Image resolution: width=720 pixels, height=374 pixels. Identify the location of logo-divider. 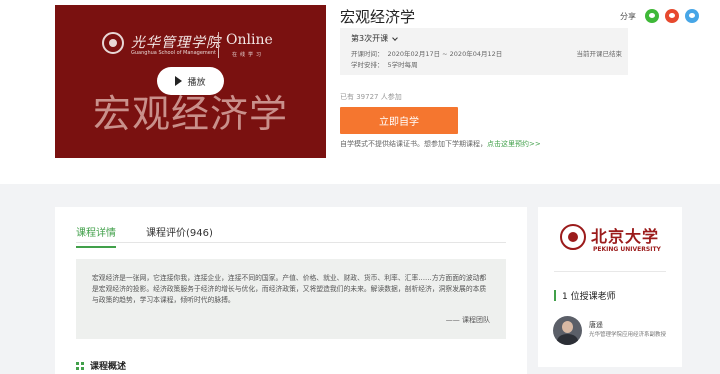
(218, 45).